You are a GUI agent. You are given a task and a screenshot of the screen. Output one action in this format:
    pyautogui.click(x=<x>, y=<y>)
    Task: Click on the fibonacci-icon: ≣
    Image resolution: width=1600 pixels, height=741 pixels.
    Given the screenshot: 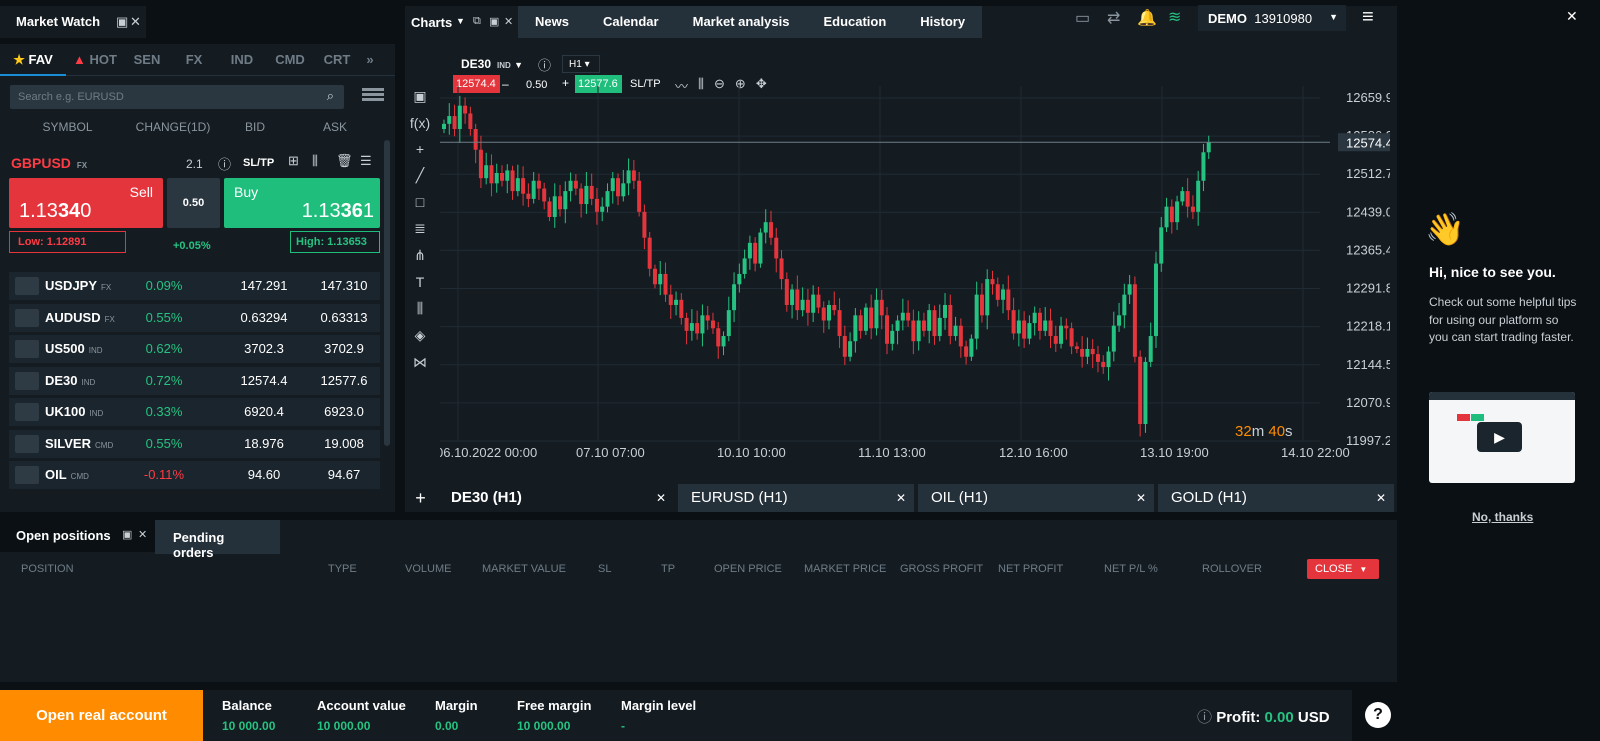 What is the action you would take?
    pyautogui.click(x=420, y=228)
    